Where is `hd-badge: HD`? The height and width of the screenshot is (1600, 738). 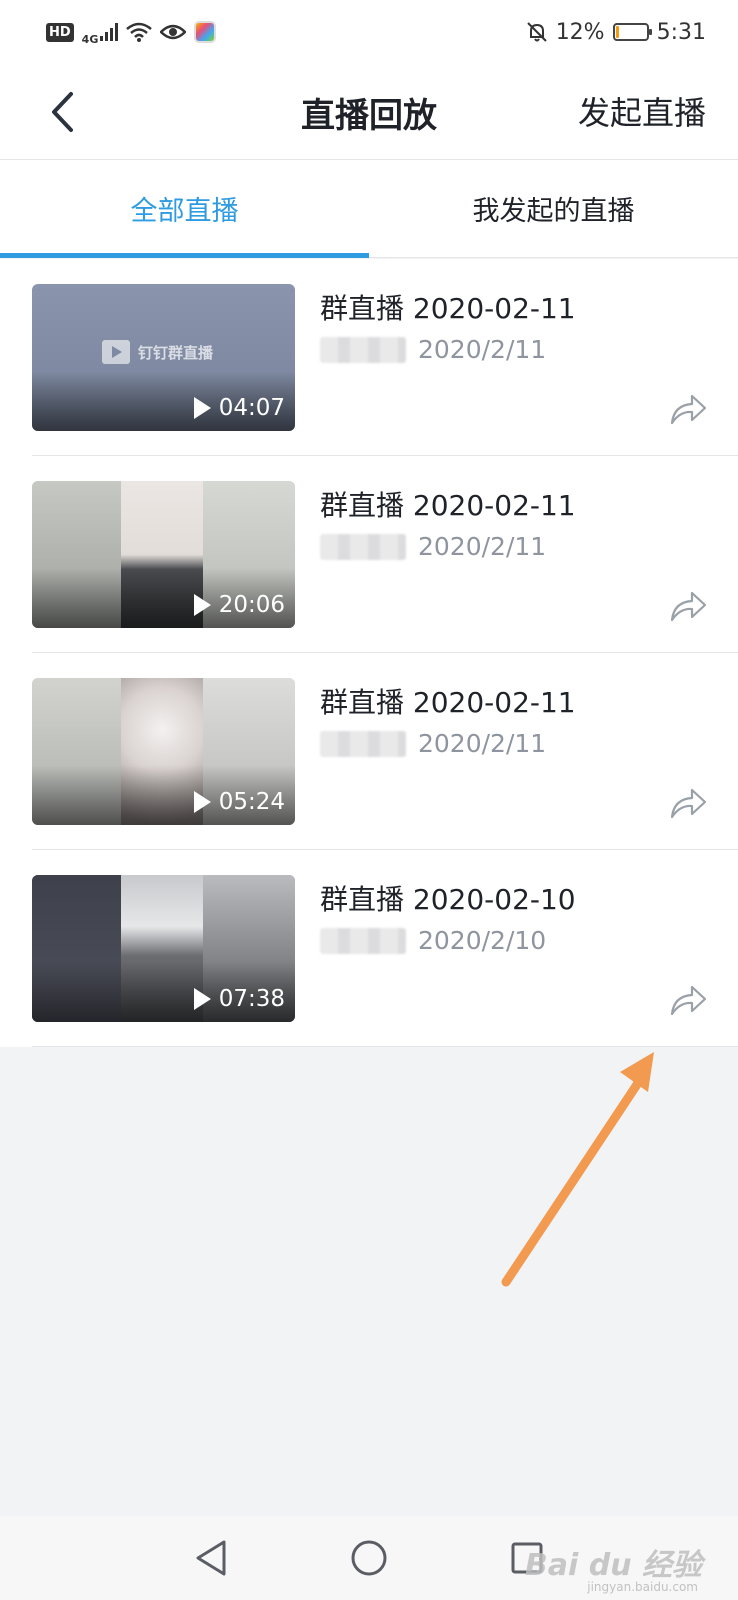
hd-badge: HD is located at coordinates (60, 32).